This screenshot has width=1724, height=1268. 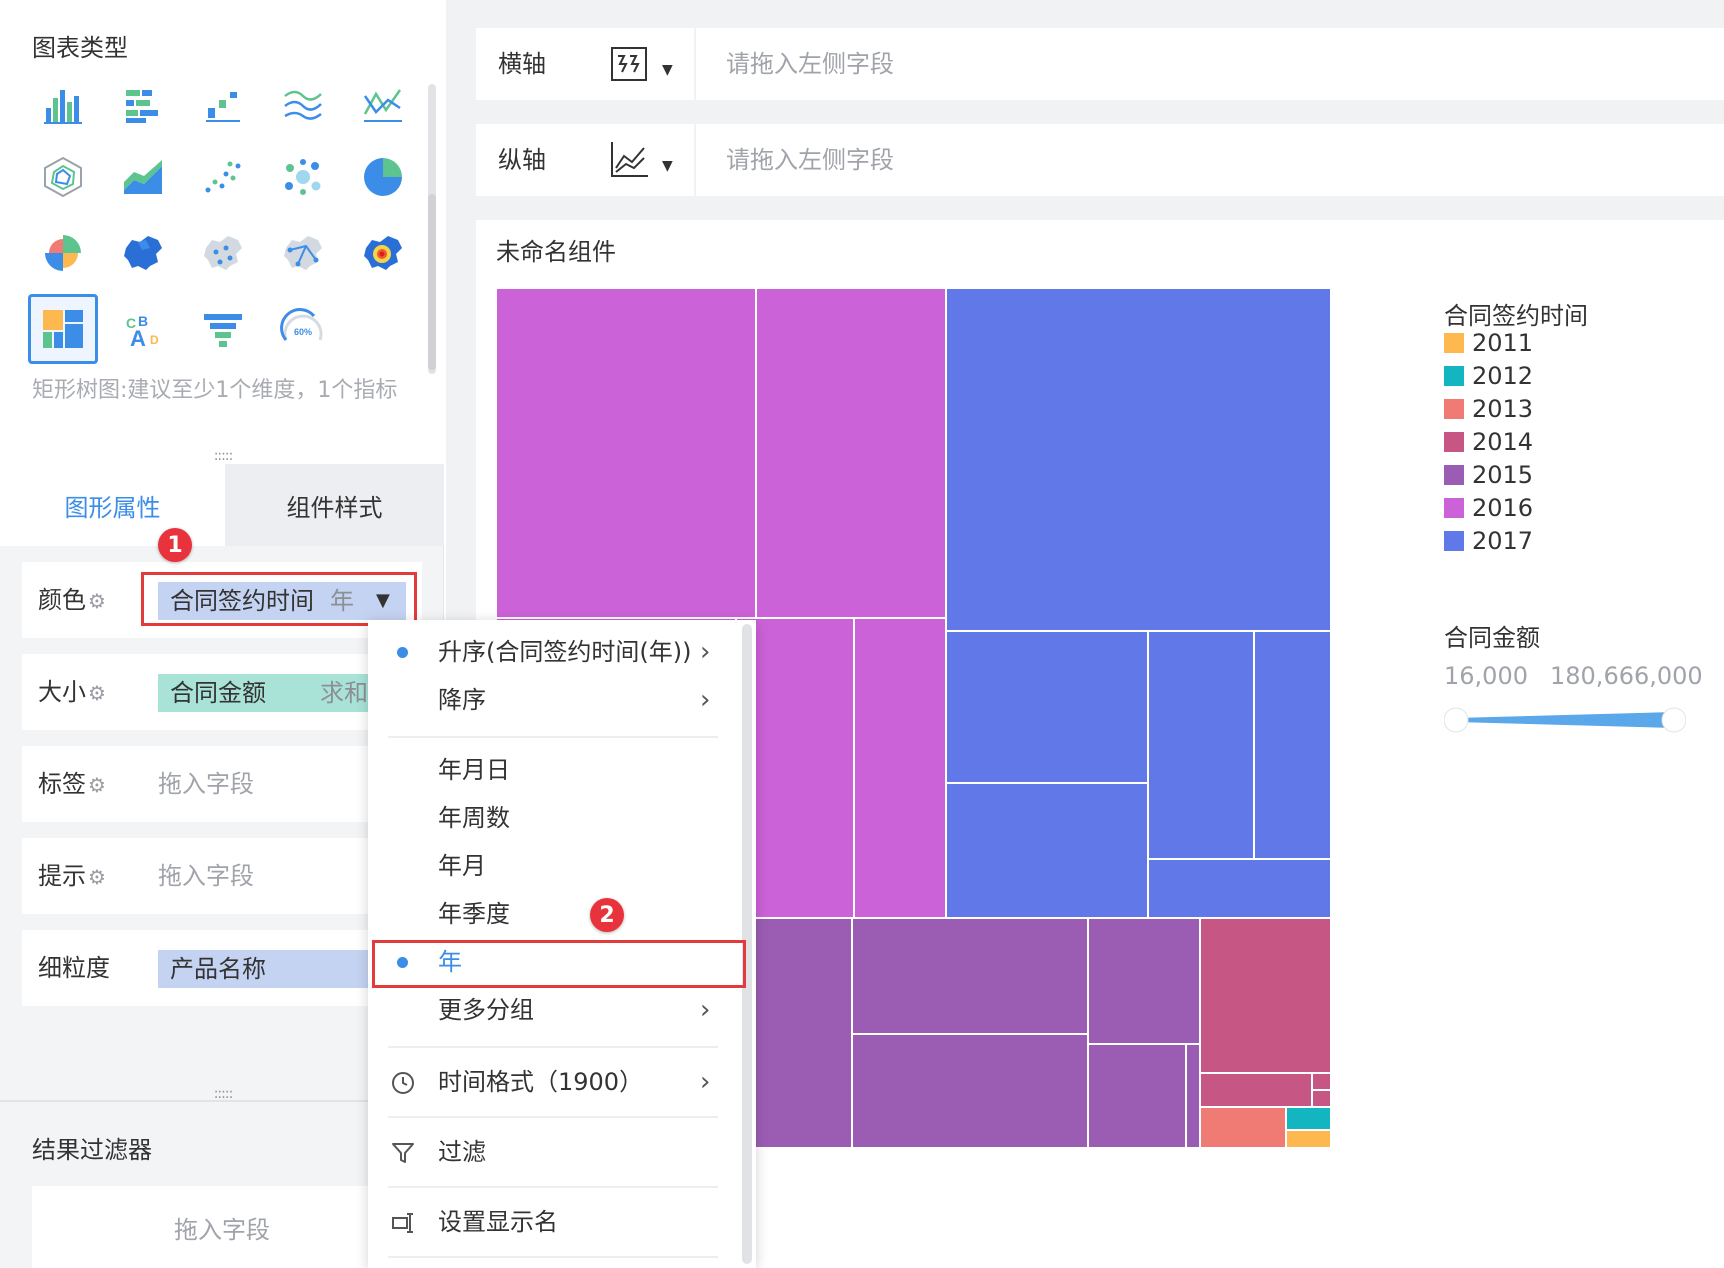 I want to click on label-settings-gear-icon: ⚙, so click(x=97, y=785).